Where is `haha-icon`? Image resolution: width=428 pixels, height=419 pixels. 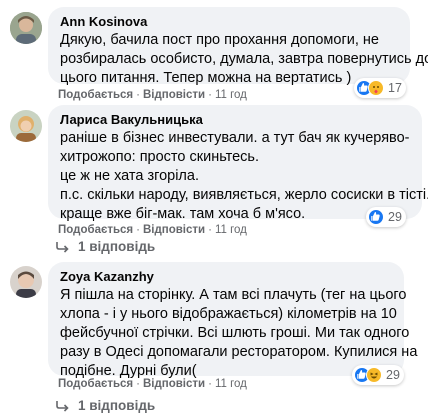
haha-icon is located at coordinates (374, 375).